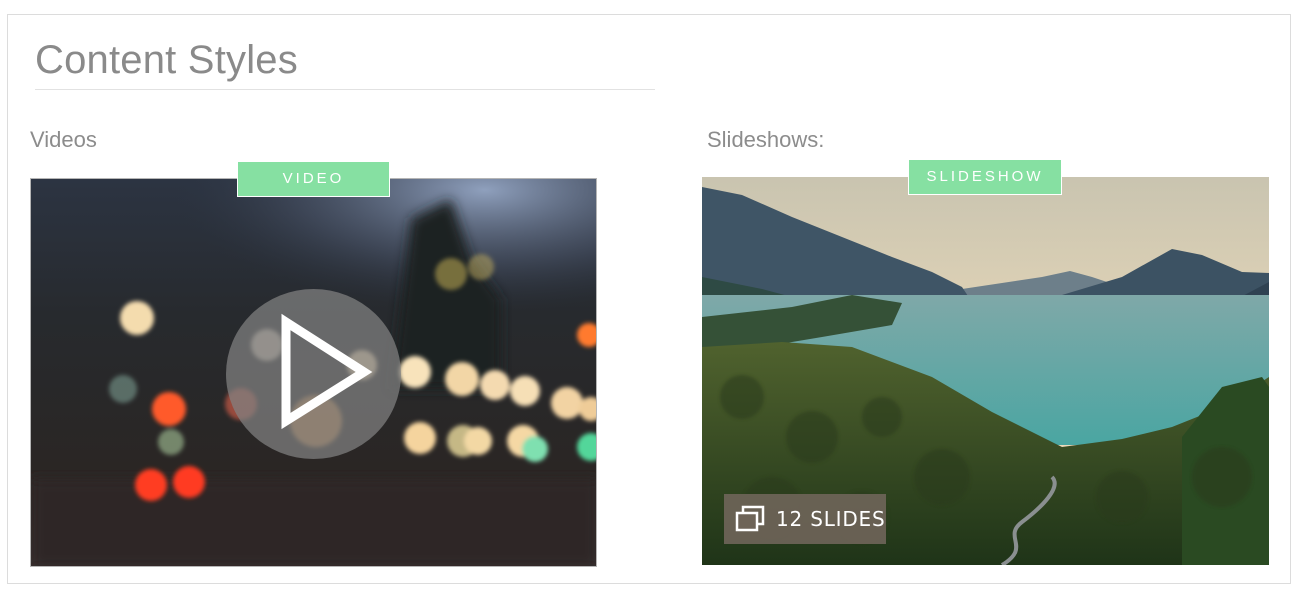 The height and width of the screenshot is (594, 1302). I want to click on slides-stack-icon, so click(750, 518).